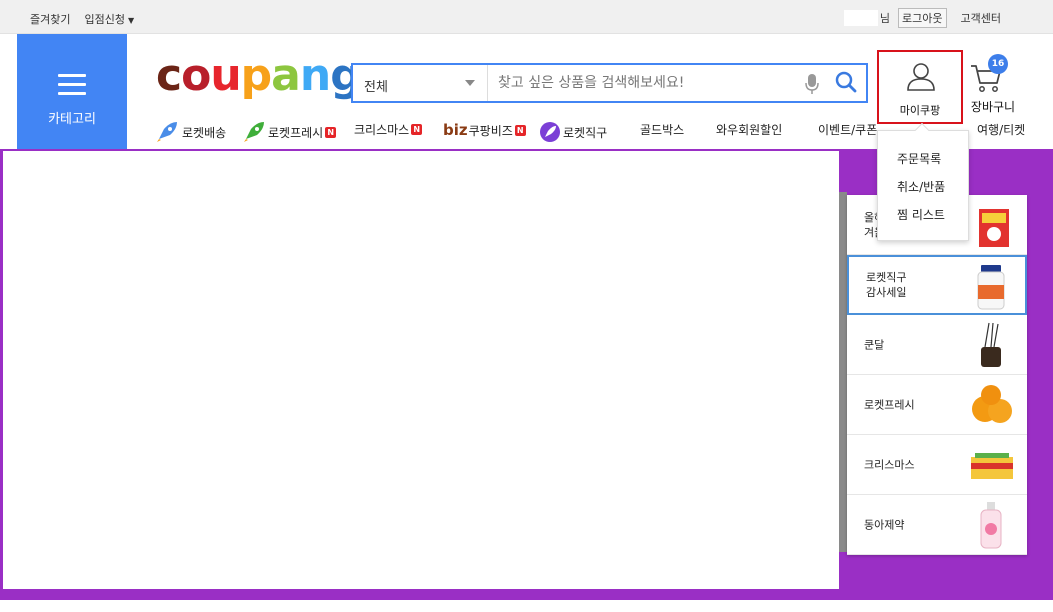 This screenshot has height=612, width=1053. Describe the element at coordinates (812, 86) in the screenshot. I see `microphone-icon` at that location.